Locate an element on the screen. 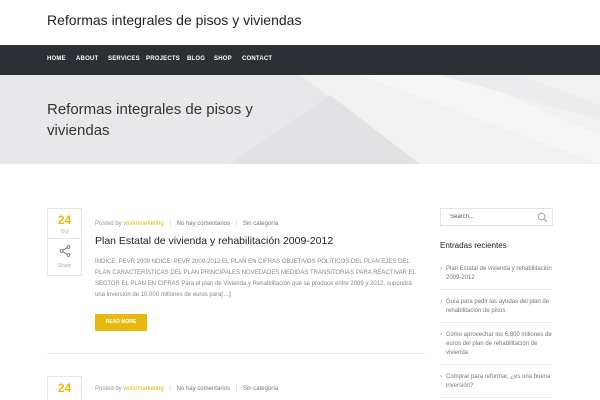 The image size is (600, 400). recent-posts-title: Entradas recientes is located at coordinates (473, 245).